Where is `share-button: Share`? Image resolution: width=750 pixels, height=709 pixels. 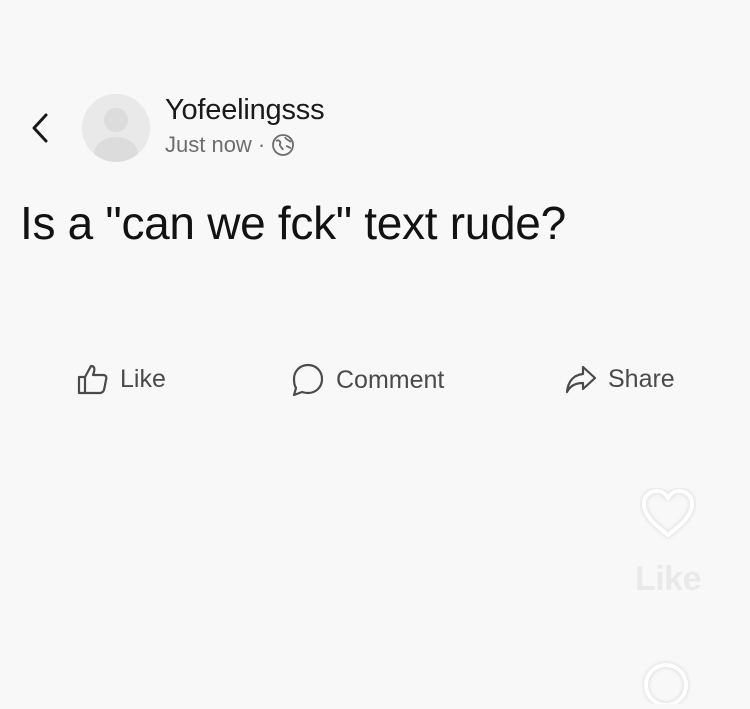 share-button: Share is located at coordinates (619, 379).